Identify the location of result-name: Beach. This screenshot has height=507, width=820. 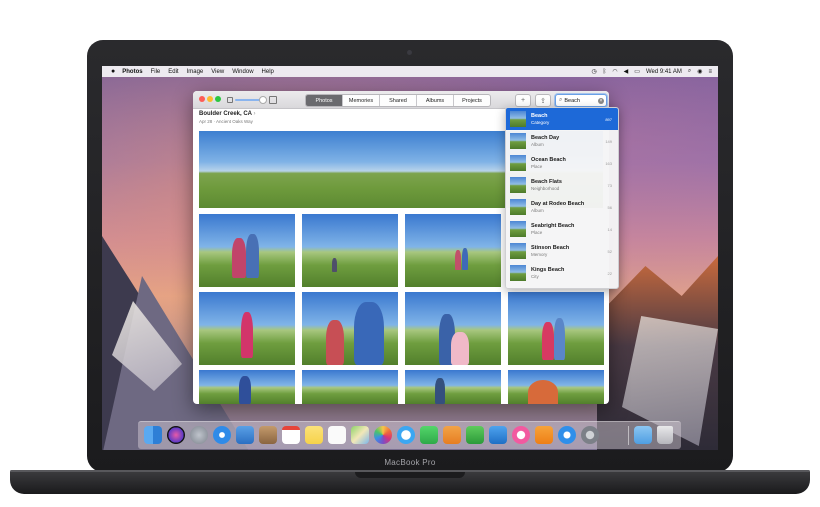
(539, 116).